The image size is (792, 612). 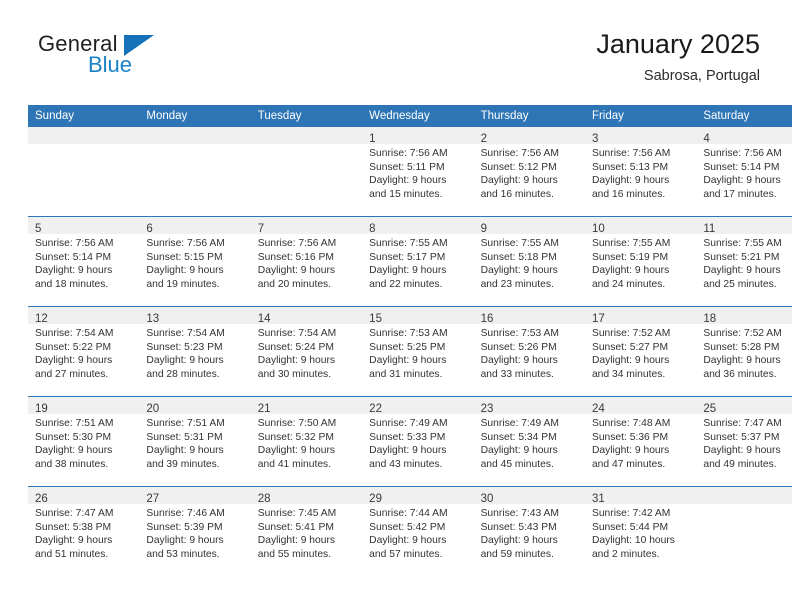 I want to click on day-number: 13, so click(x=153, y=319).